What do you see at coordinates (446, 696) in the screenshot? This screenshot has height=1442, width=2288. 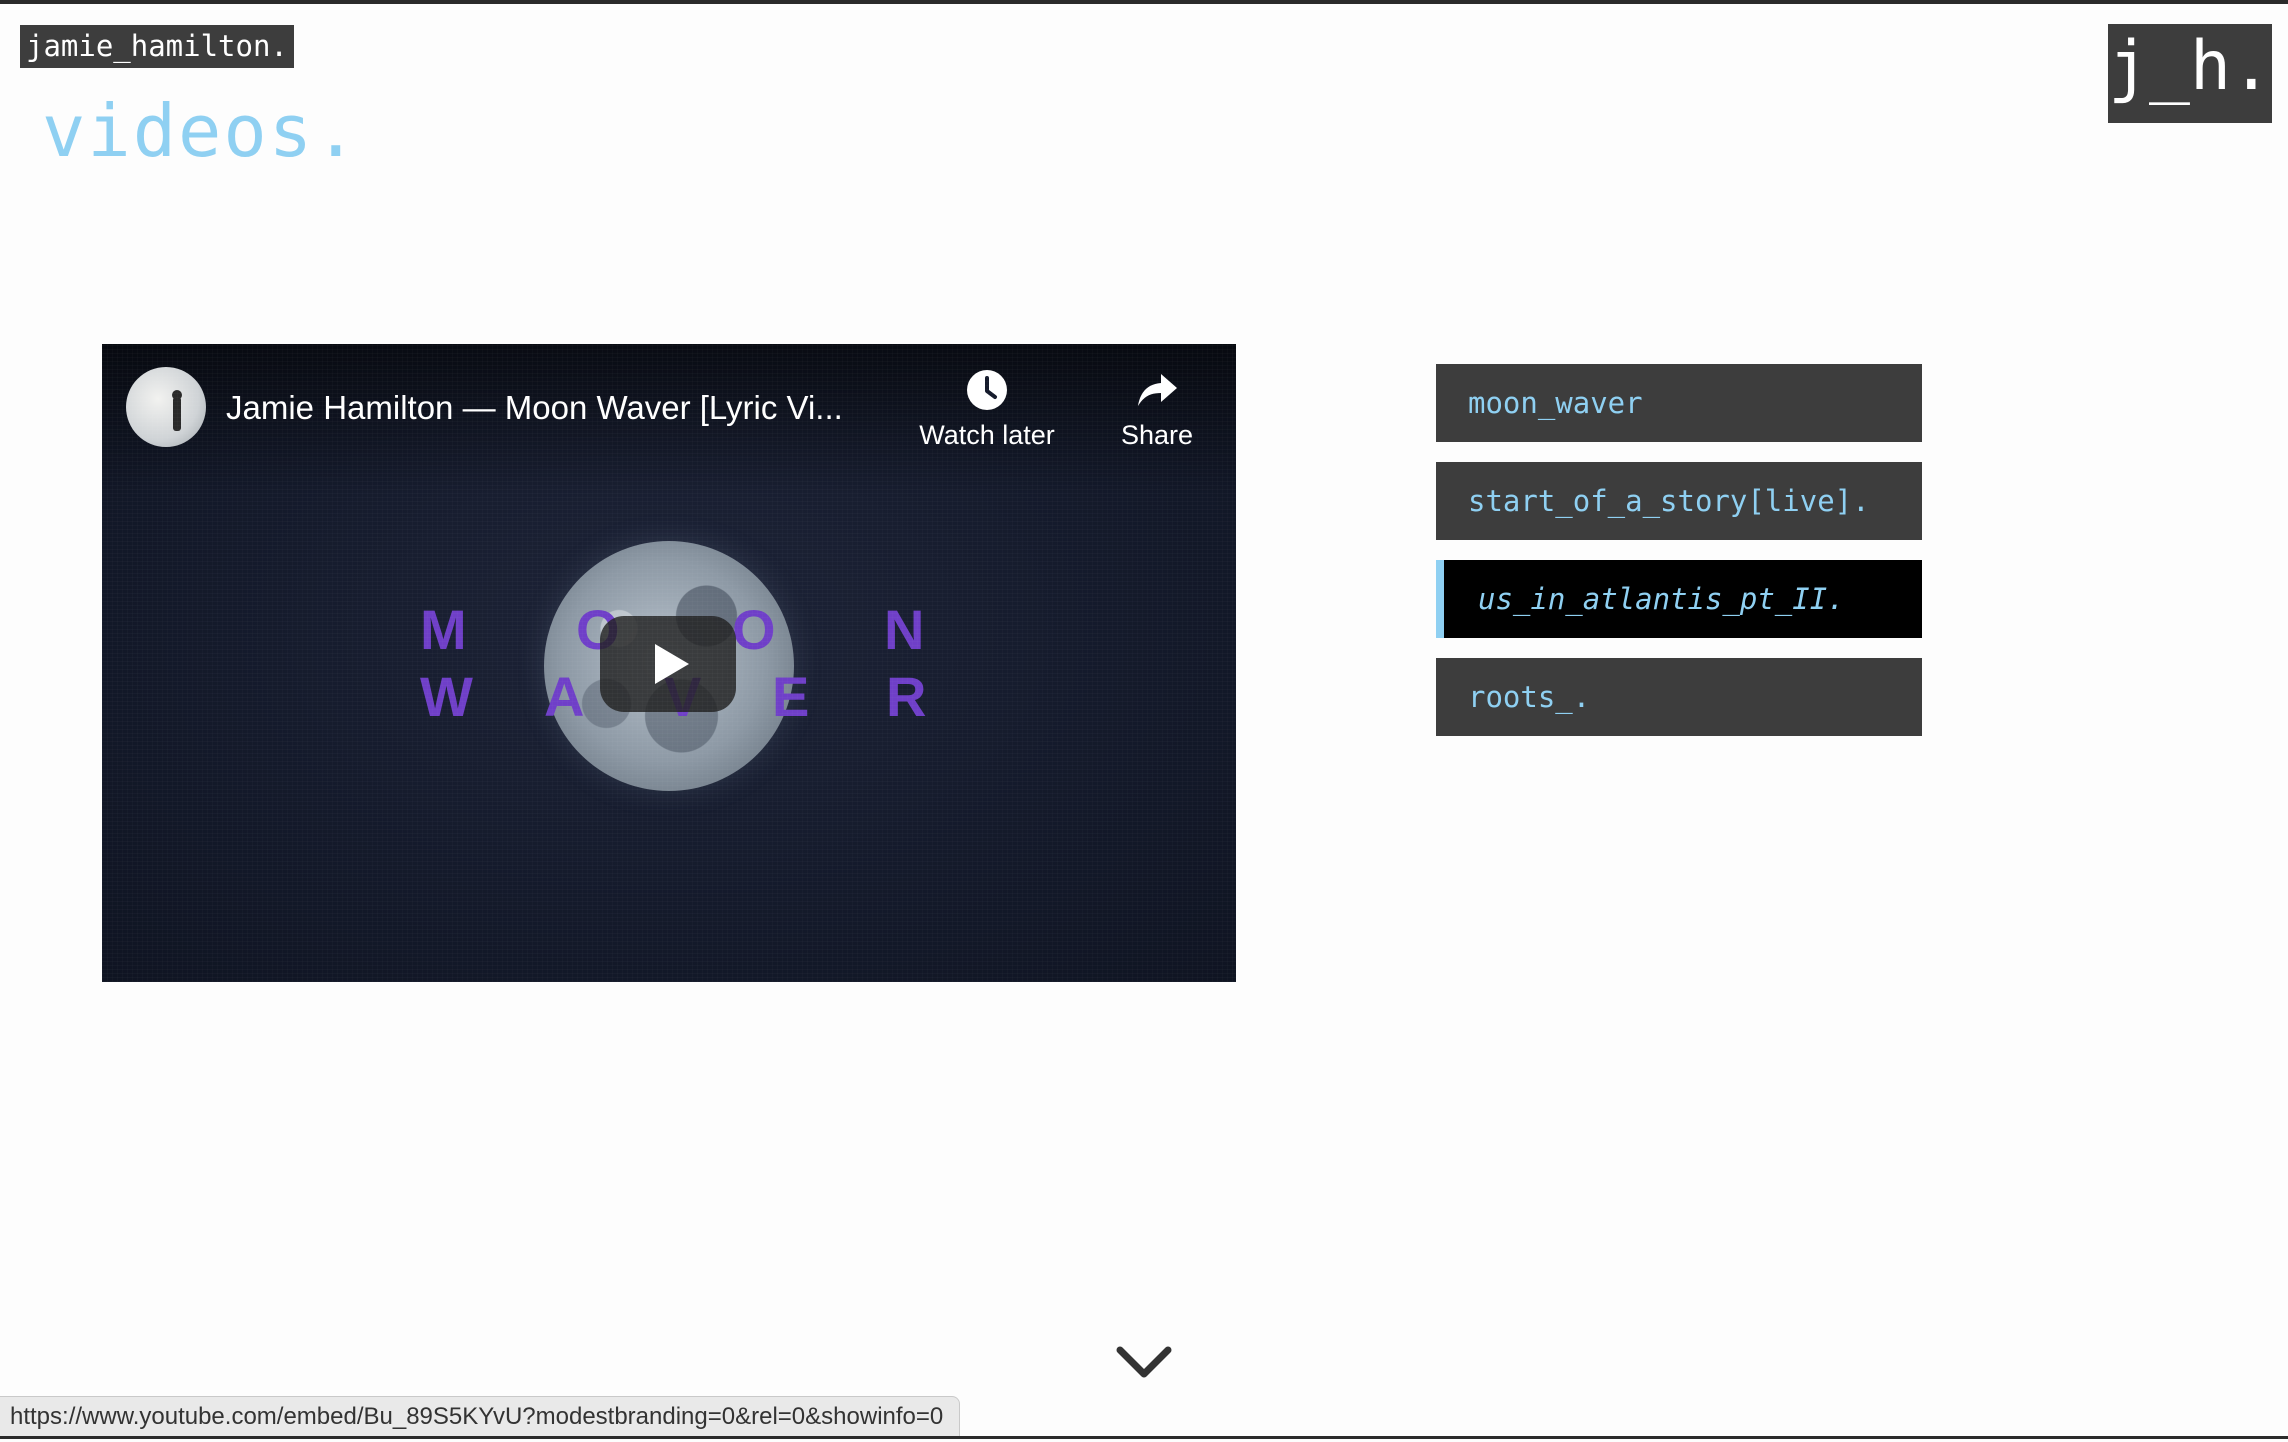 I see `lyric-letter: W` at bounding box center [446, 696].